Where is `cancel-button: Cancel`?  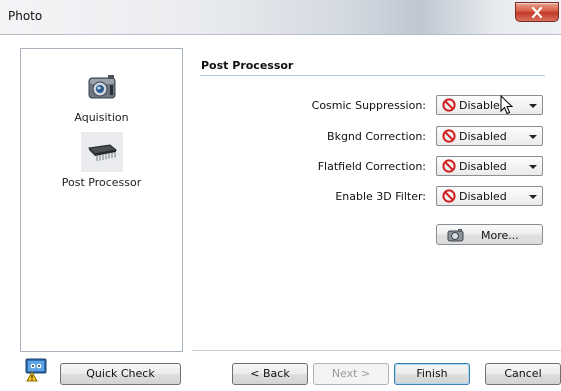
cancel-button: Cancel is located at coordinates (523, 374).